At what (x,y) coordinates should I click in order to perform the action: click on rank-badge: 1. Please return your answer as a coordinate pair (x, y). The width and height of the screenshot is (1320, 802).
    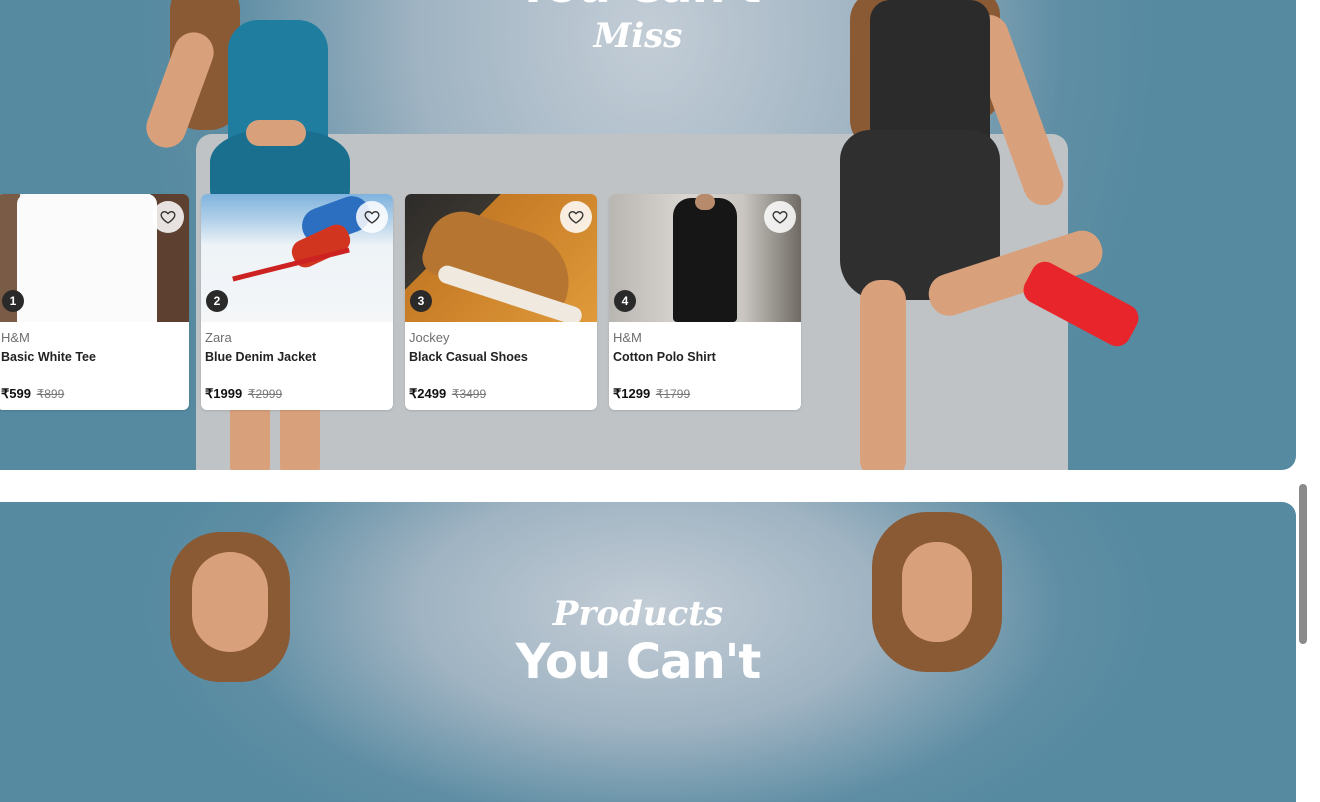
    Looking at the image, I should click on (13, 301).